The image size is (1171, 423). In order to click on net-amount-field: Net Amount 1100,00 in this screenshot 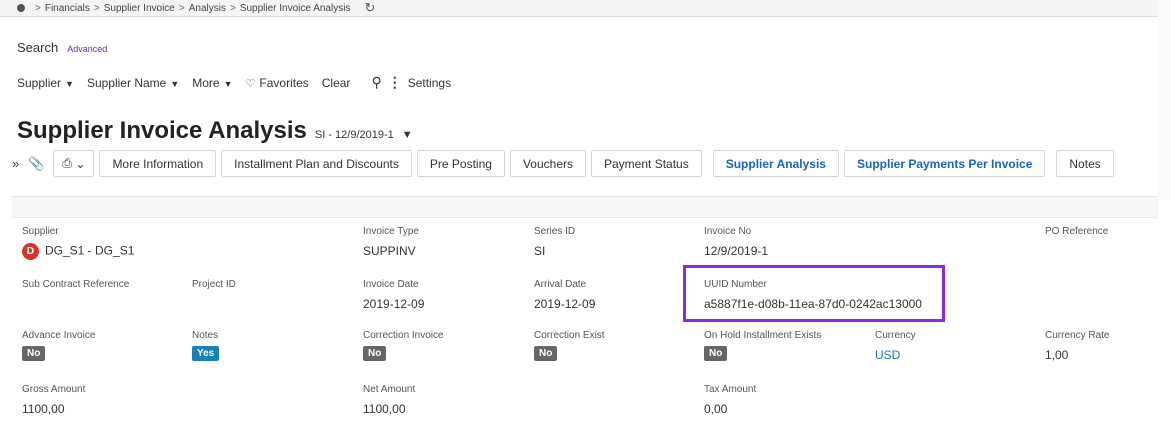, I will do `click(389, 400)`.